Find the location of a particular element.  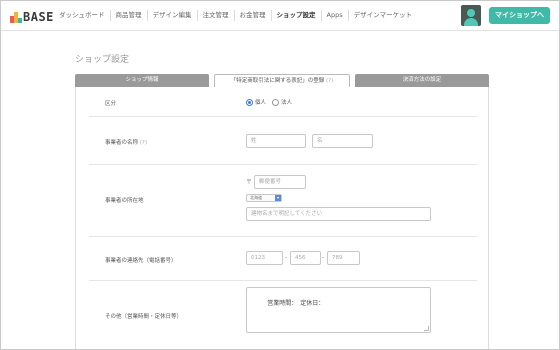

nav-orders: 注文管理 is located at coordinates (215, 15).